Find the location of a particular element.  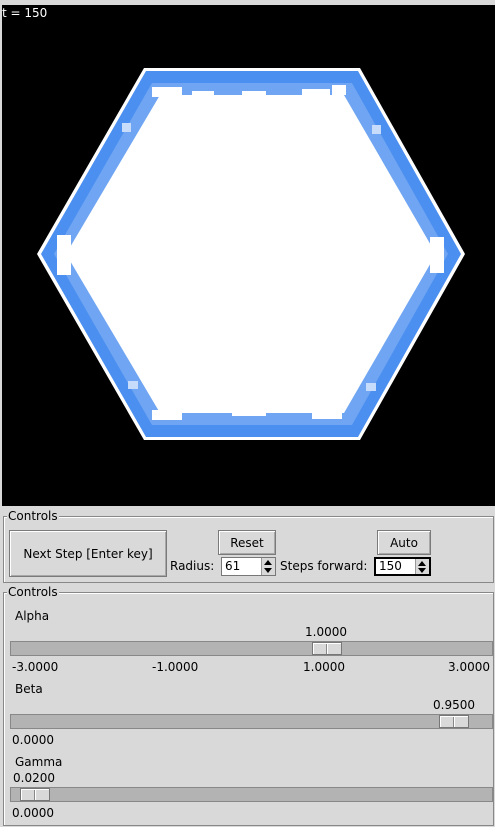

gamma-value: 0.0200 is located at coordinates (34, 778).